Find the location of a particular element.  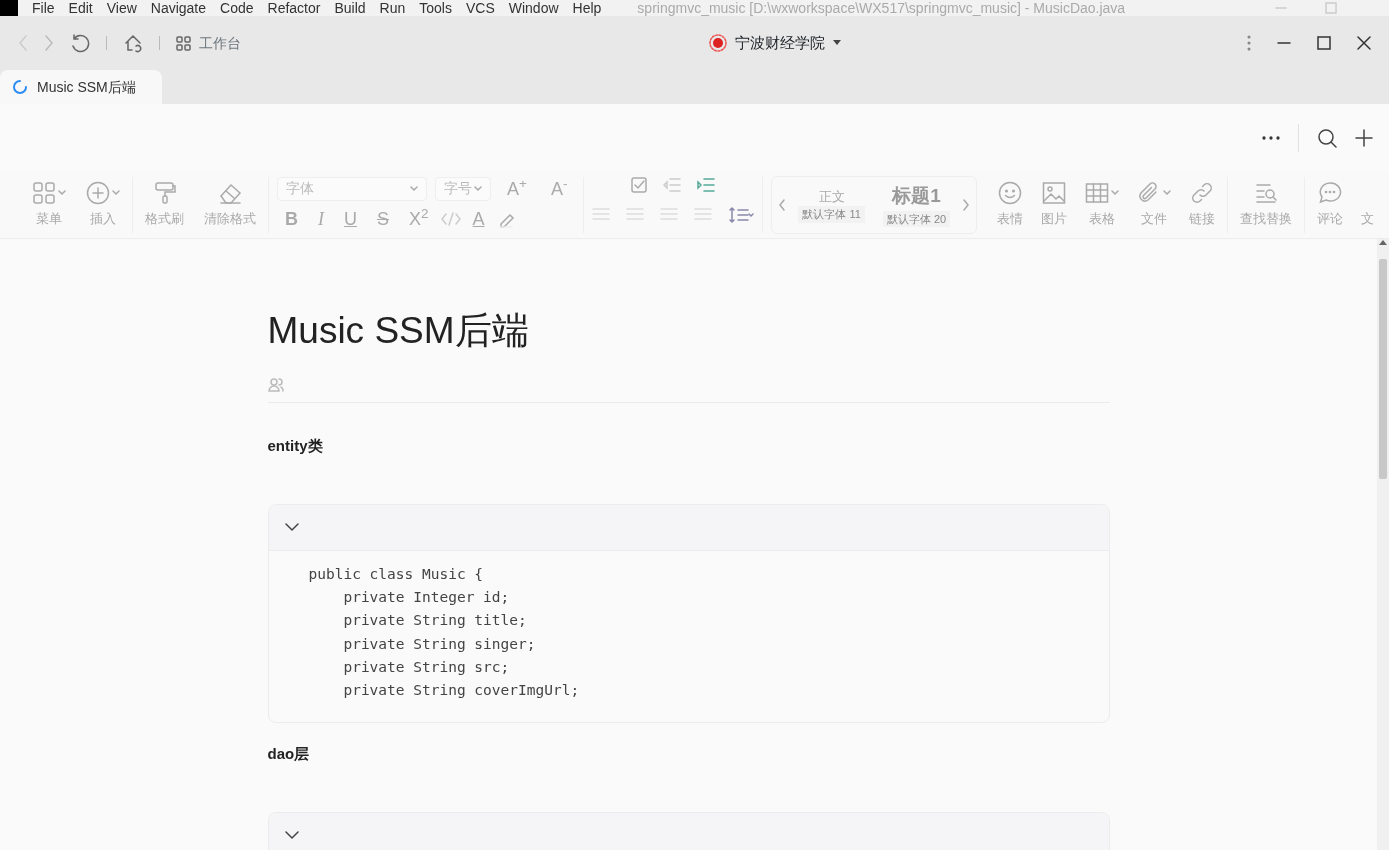

window-title: springmvc_music [D:\wxworkspace\WX517\springmvc_music] - MusicDao.java is located at coordinates (881, 8).